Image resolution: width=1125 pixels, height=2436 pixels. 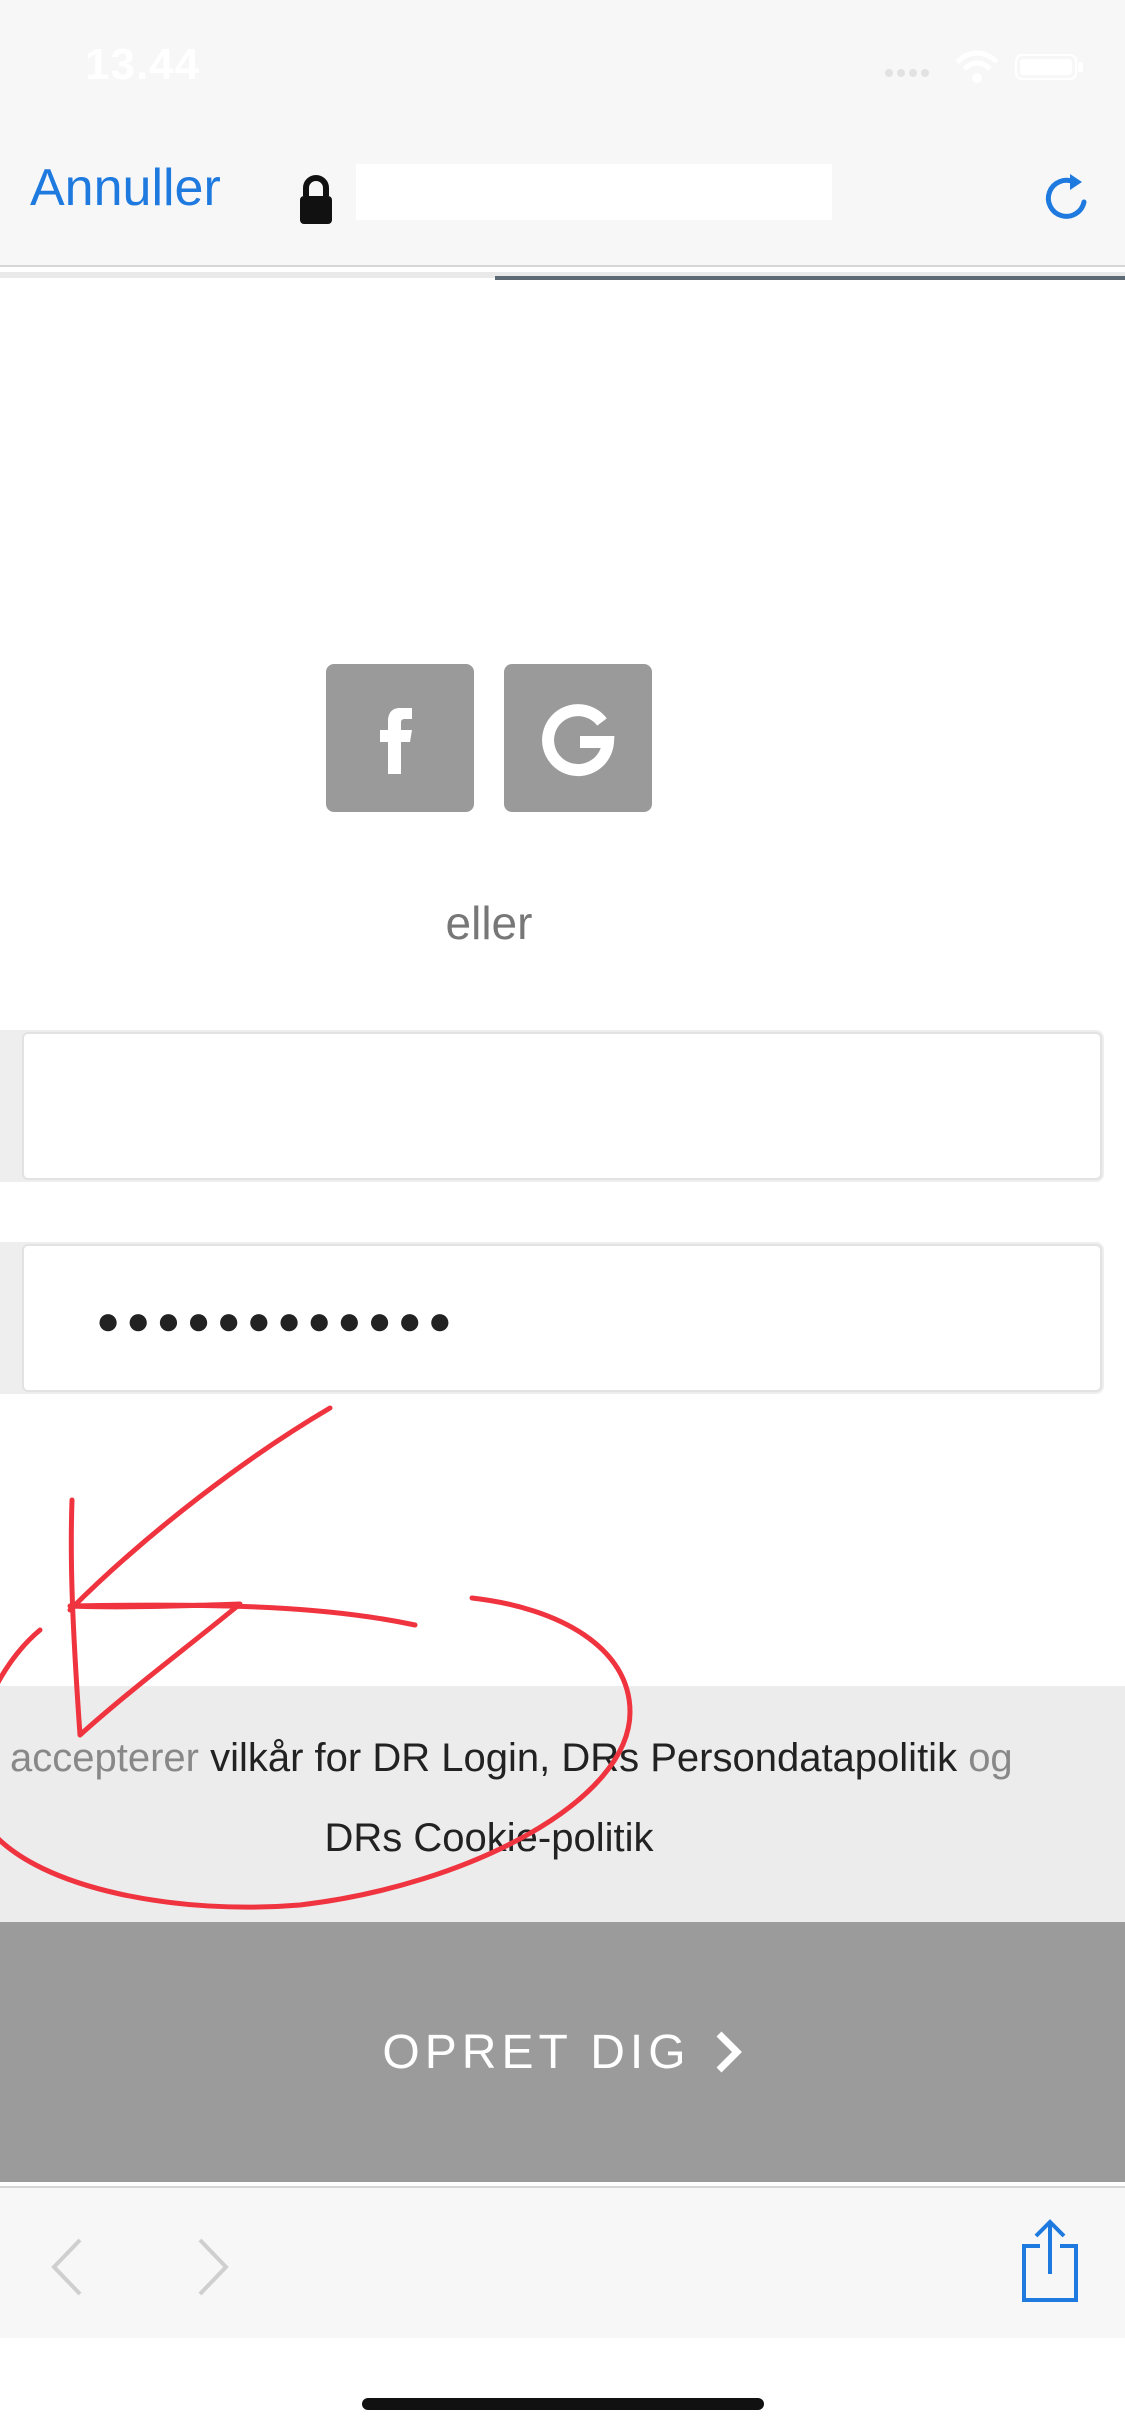 I want to click on back-icon, so click(x=67, y=2267).